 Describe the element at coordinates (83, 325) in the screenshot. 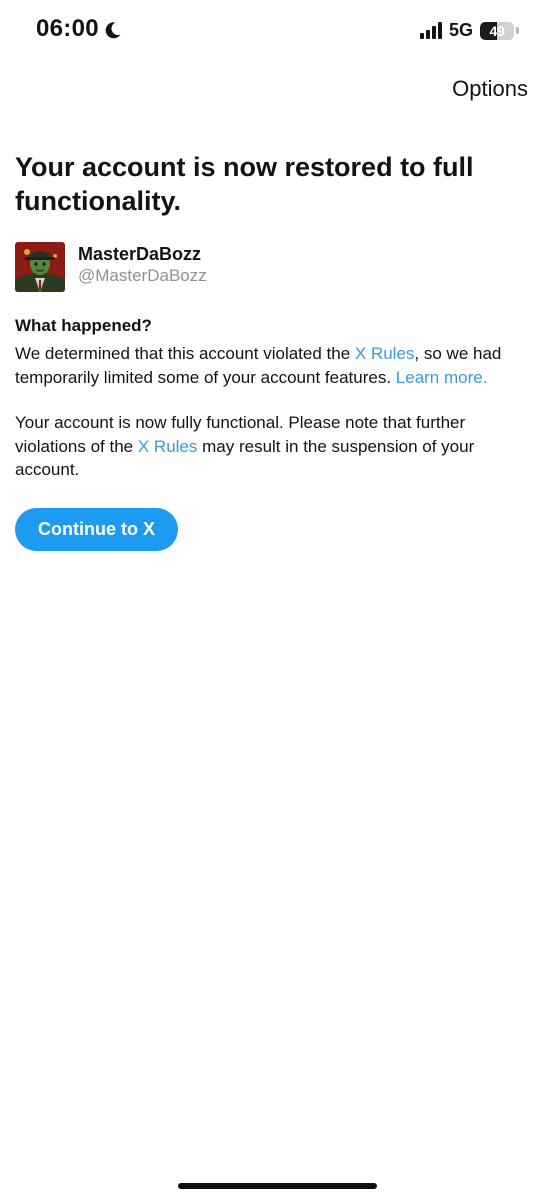

I see `section-heading: What happened?` at that location.